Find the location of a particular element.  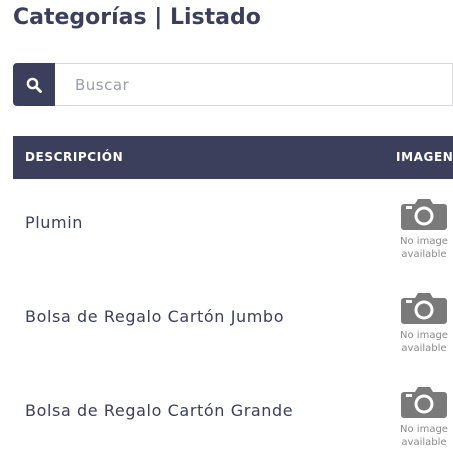

column-header-description: DESCRIPCIÓN is located at coordinates (74, 157).